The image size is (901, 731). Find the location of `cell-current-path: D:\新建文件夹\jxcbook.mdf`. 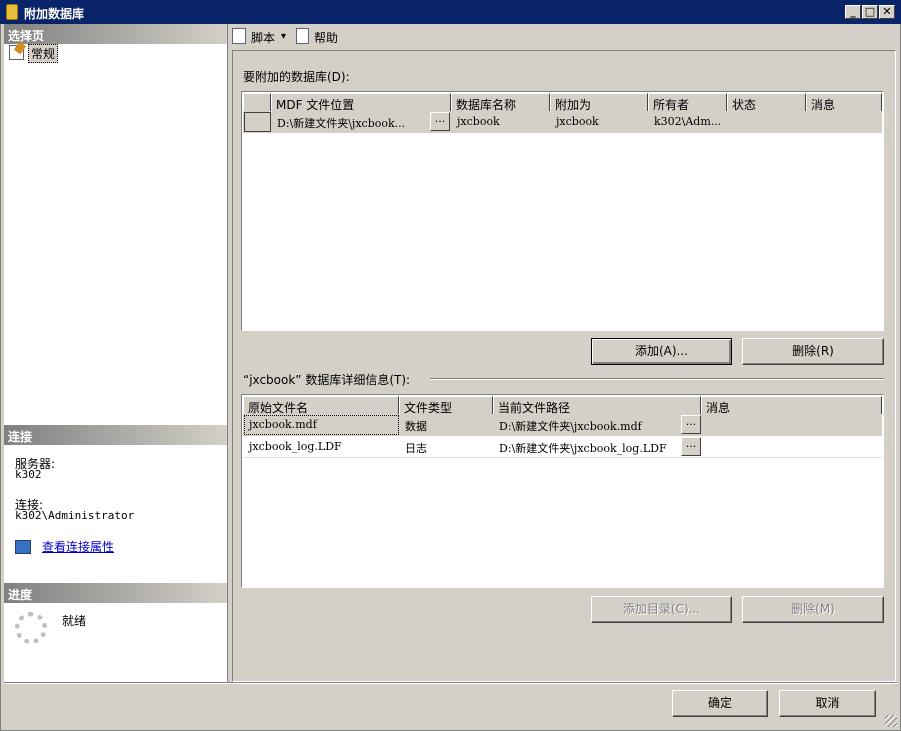

cell-current-path: D:\新建文件夹\jxcbook.mdf is located at coordinates (587, 425).